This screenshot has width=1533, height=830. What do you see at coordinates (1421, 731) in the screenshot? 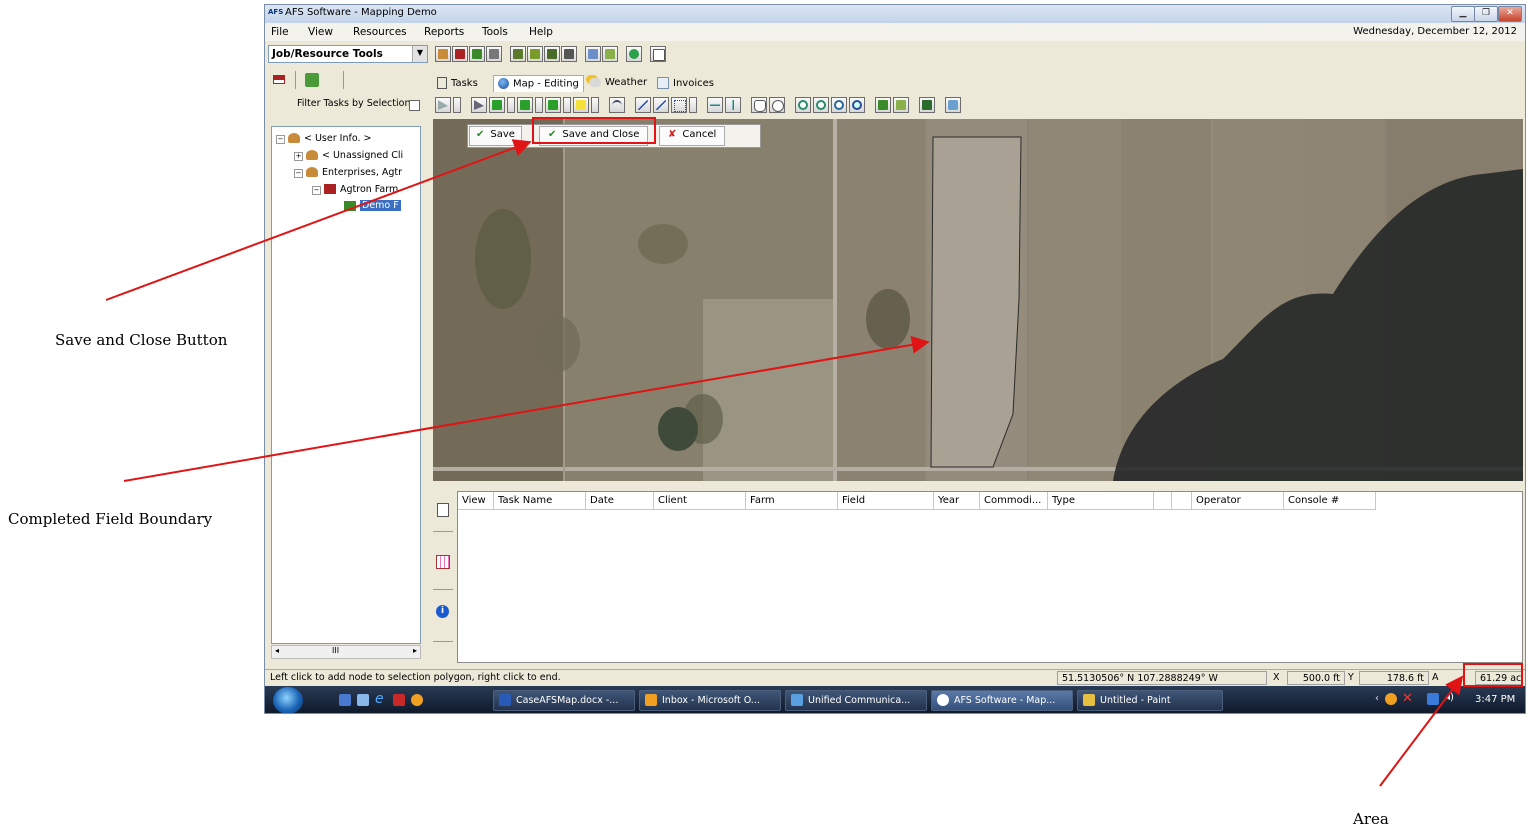
I see `arrow-area` at bounding box center [1421, 731].